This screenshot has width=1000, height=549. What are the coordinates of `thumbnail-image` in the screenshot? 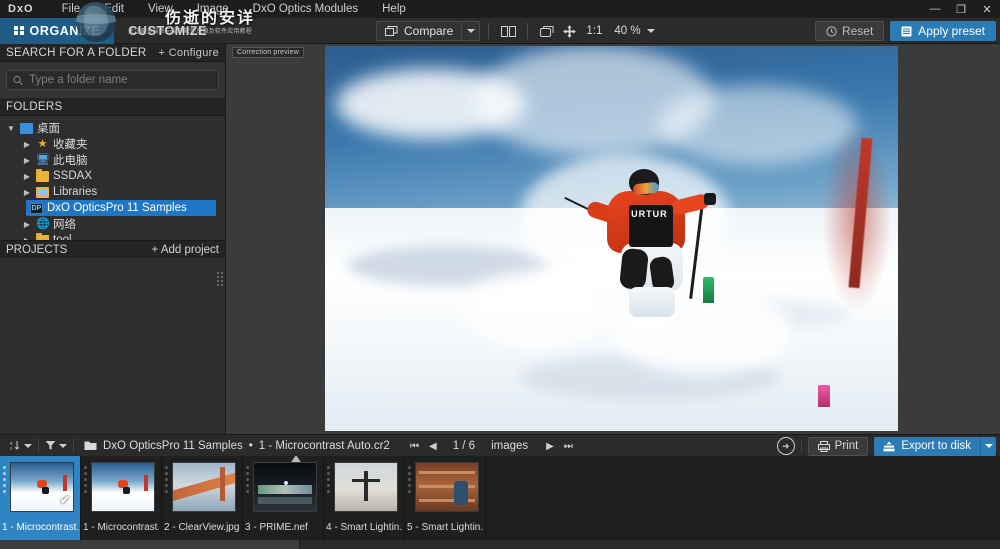 It's located at (204, 487).